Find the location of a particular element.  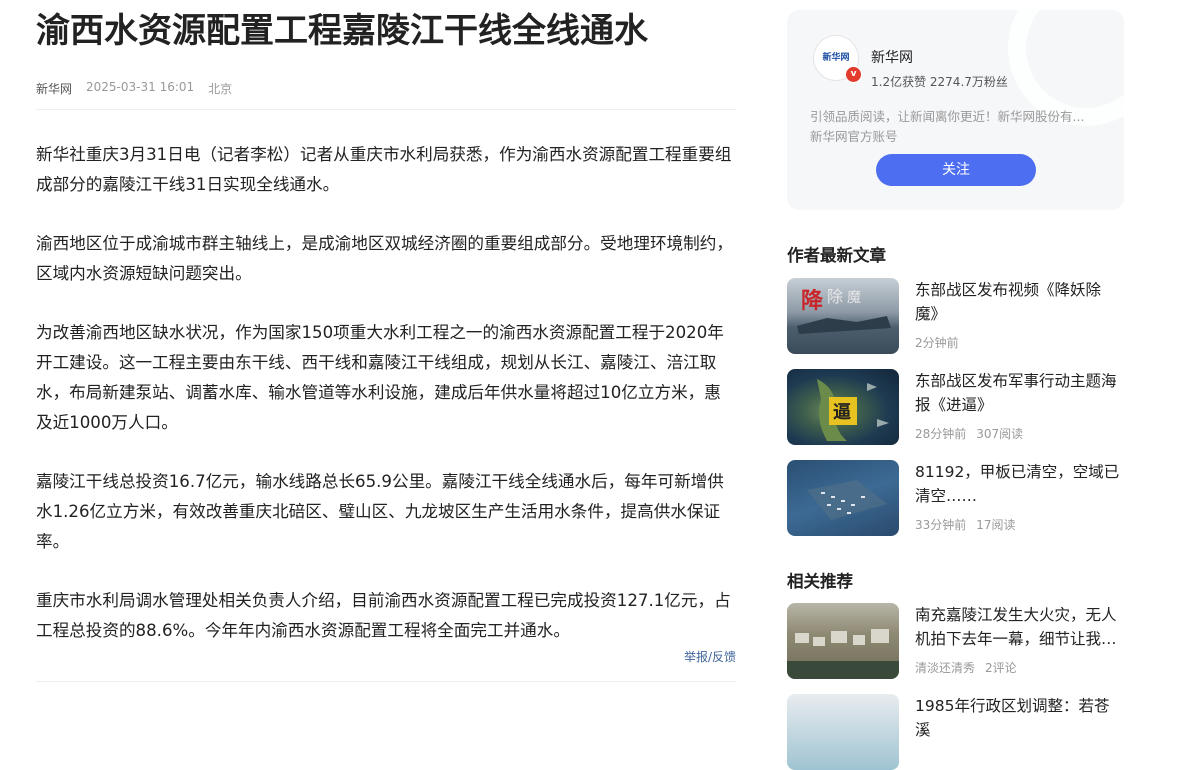

article-datetime: 2025-03-31 16:01 is located at coordinates (140, 87).